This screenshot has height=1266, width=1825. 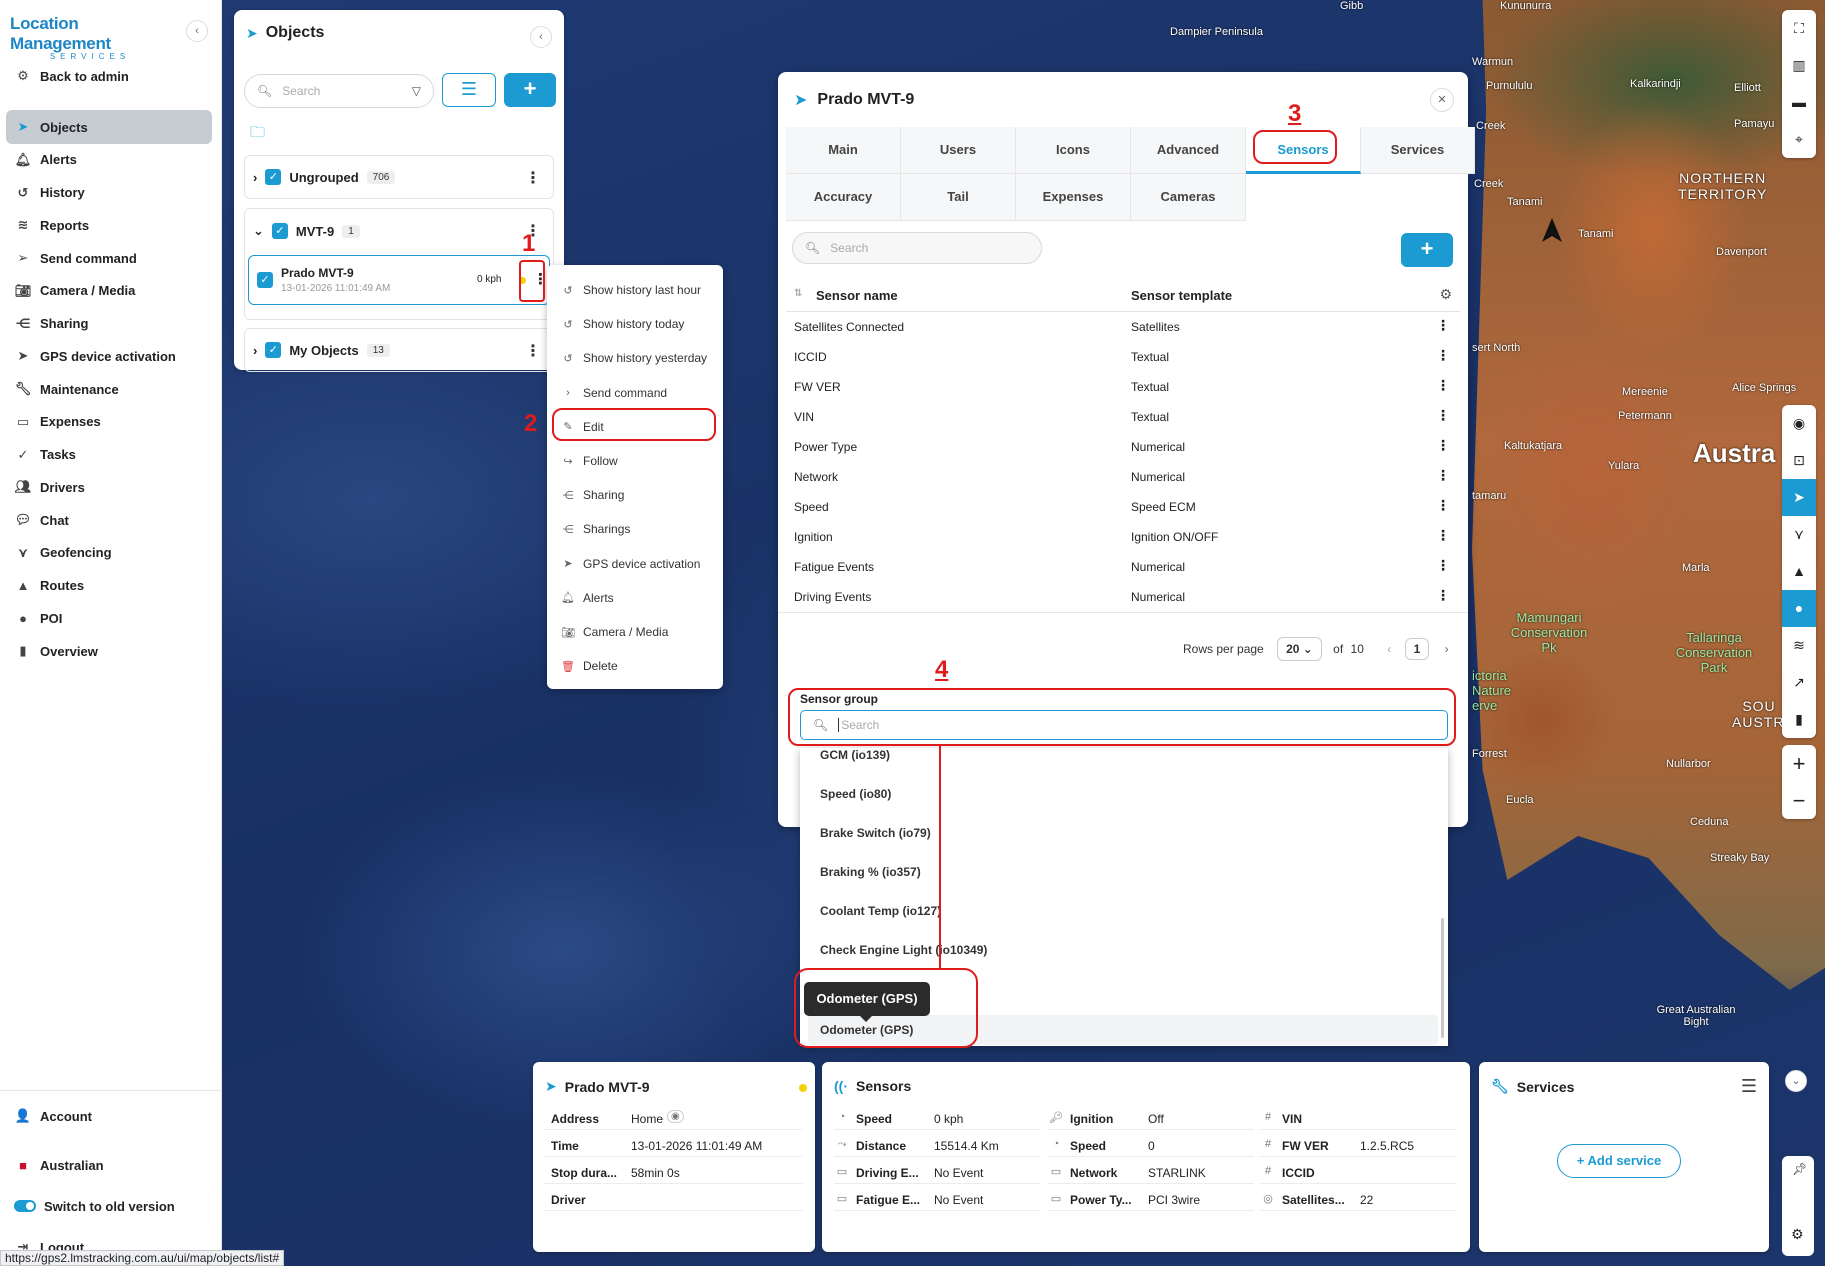 What do you see at coordinates (1799, 800) in the screenshot?
I see `zoom-out-button: −` at bounding box center [1799, 800].